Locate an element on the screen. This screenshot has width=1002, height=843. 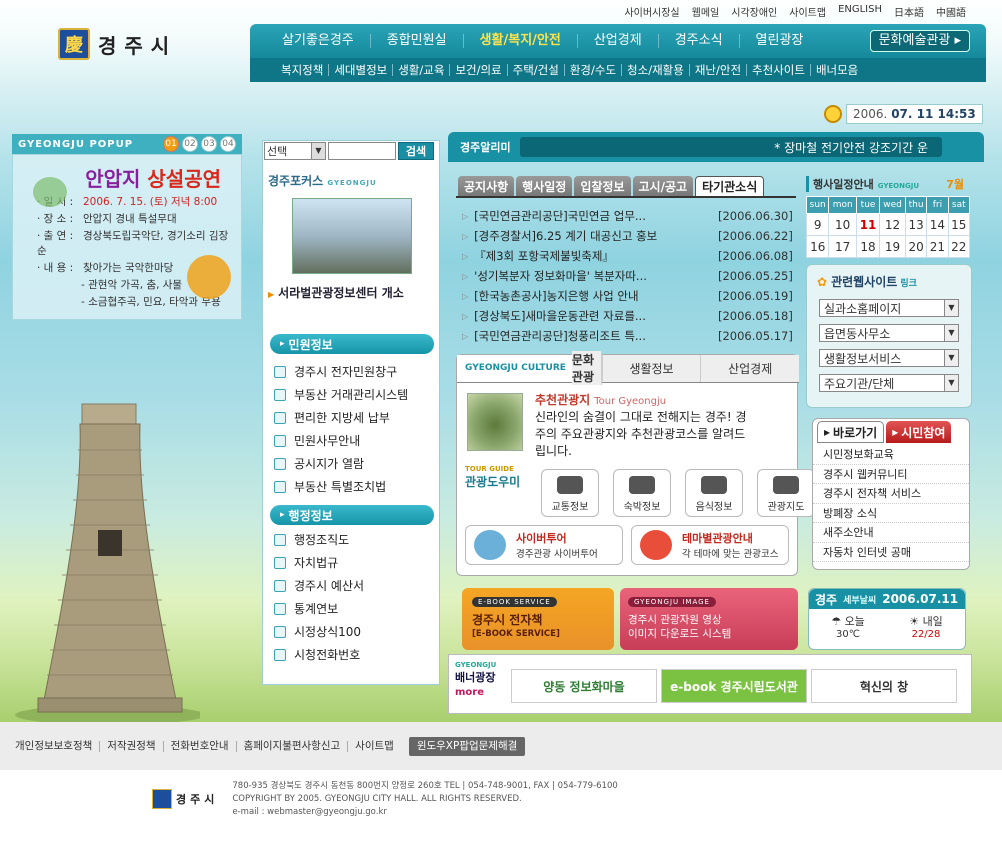
top-link: 中國語 is located at coordinates (951, 11).